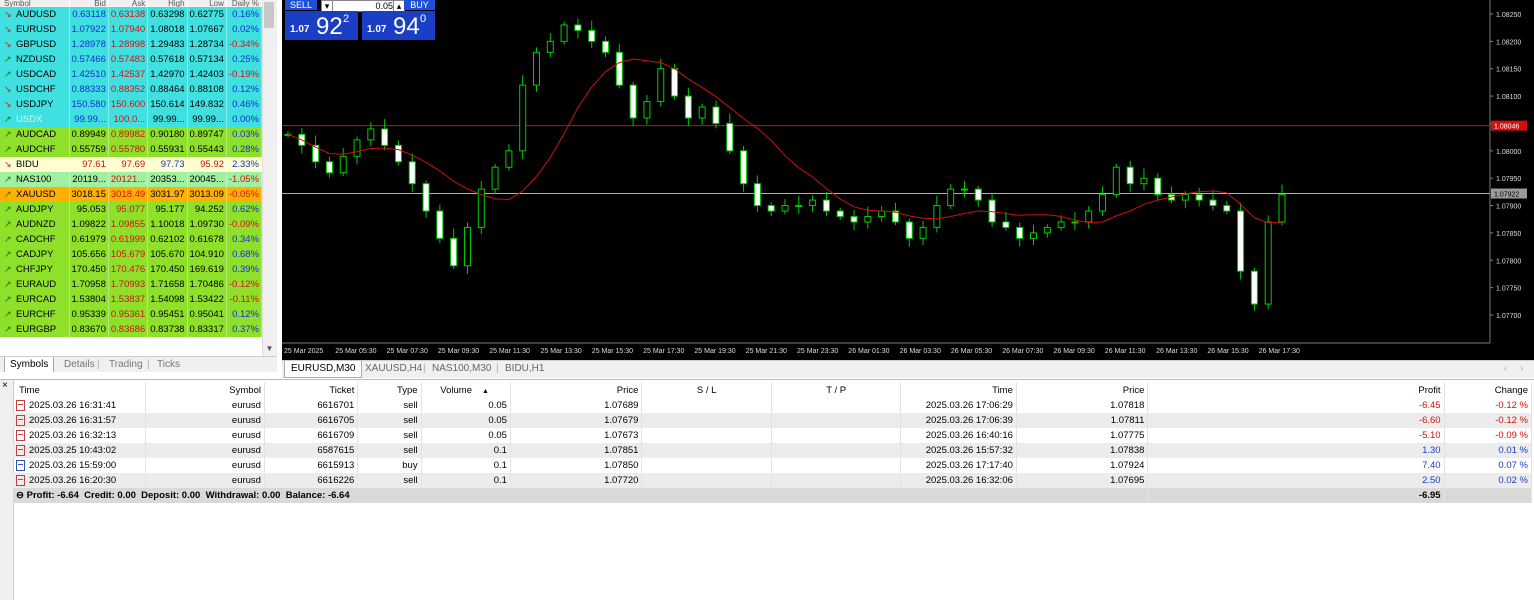 This screenshot has height=600, width=1534. What do you see at coordinates (1488, 390) in the screenshot?
I see `column-header-change: Change` at bounding box center [1488, 390].